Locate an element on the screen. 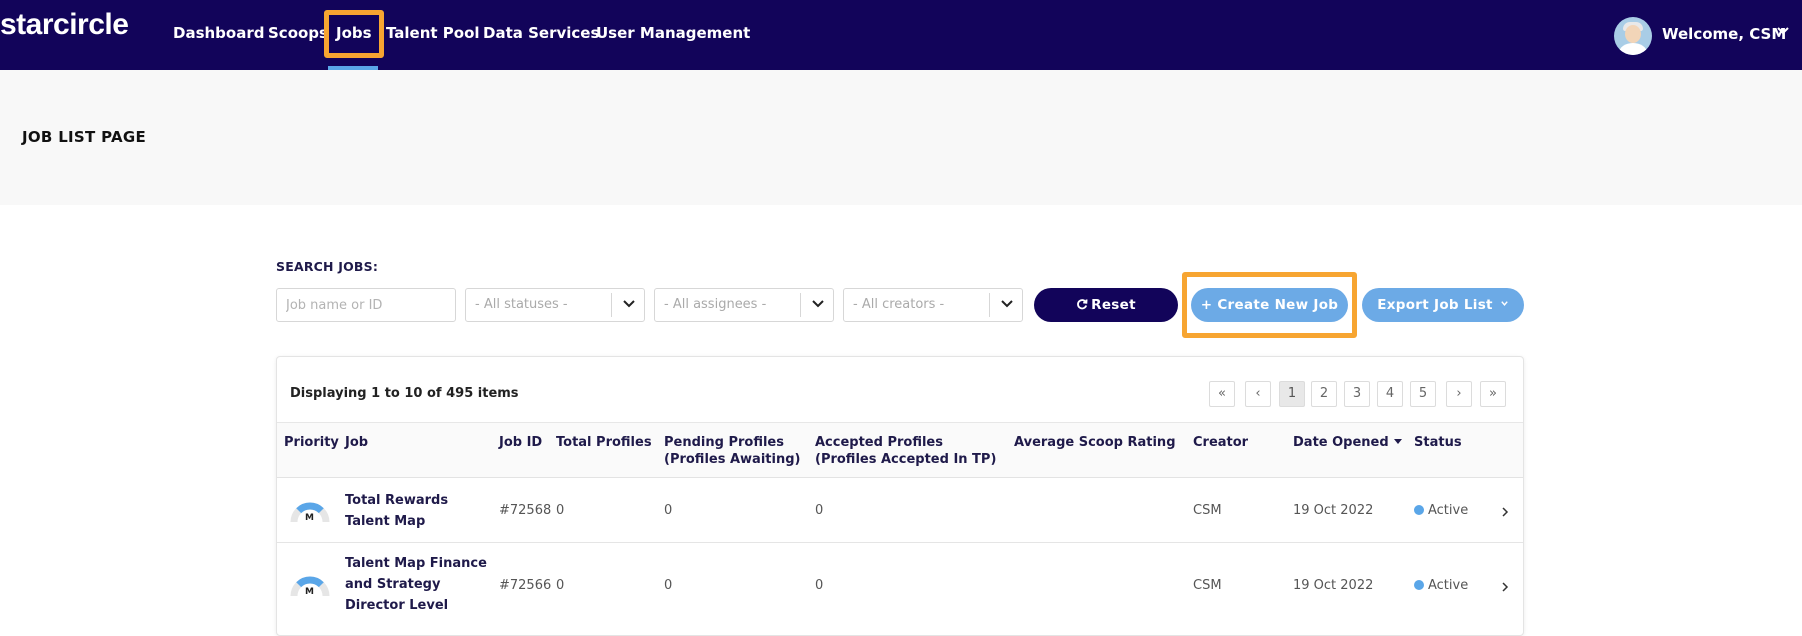  create-new-job-label: Create New Job is located at coordinates (1278, 305).